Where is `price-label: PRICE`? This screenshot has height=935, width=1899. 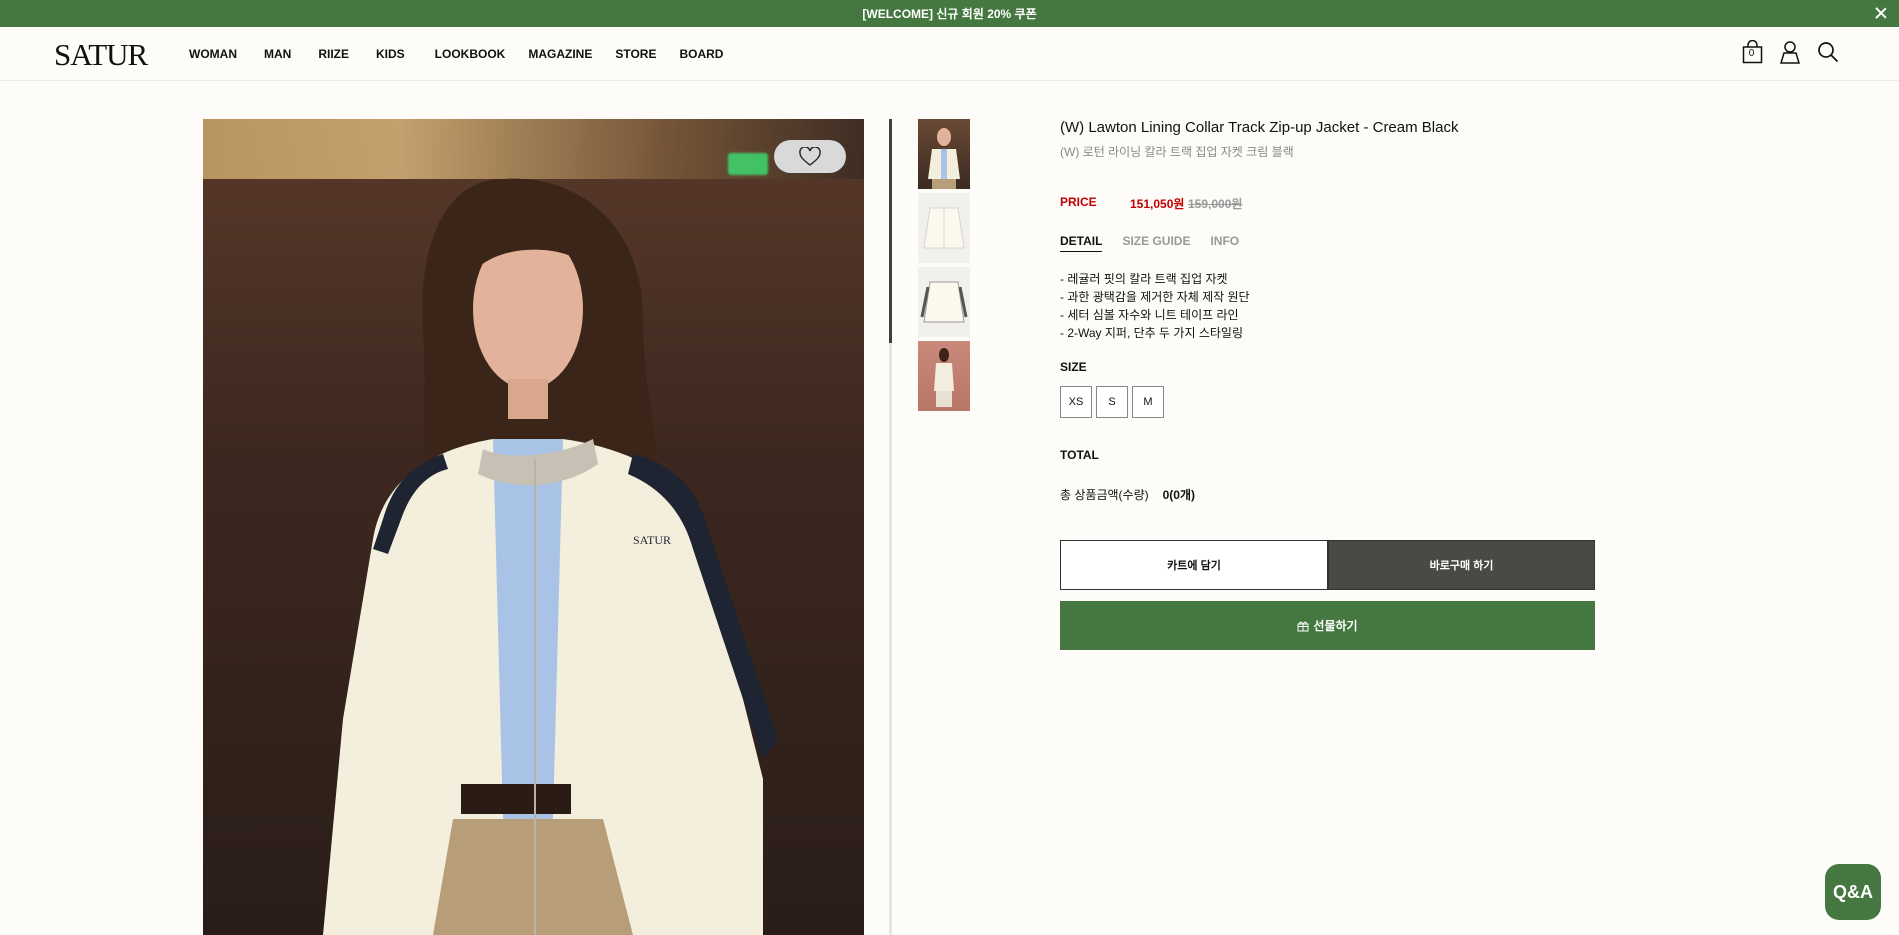 price-label: PRICE is located at coordinates (1078, 202).